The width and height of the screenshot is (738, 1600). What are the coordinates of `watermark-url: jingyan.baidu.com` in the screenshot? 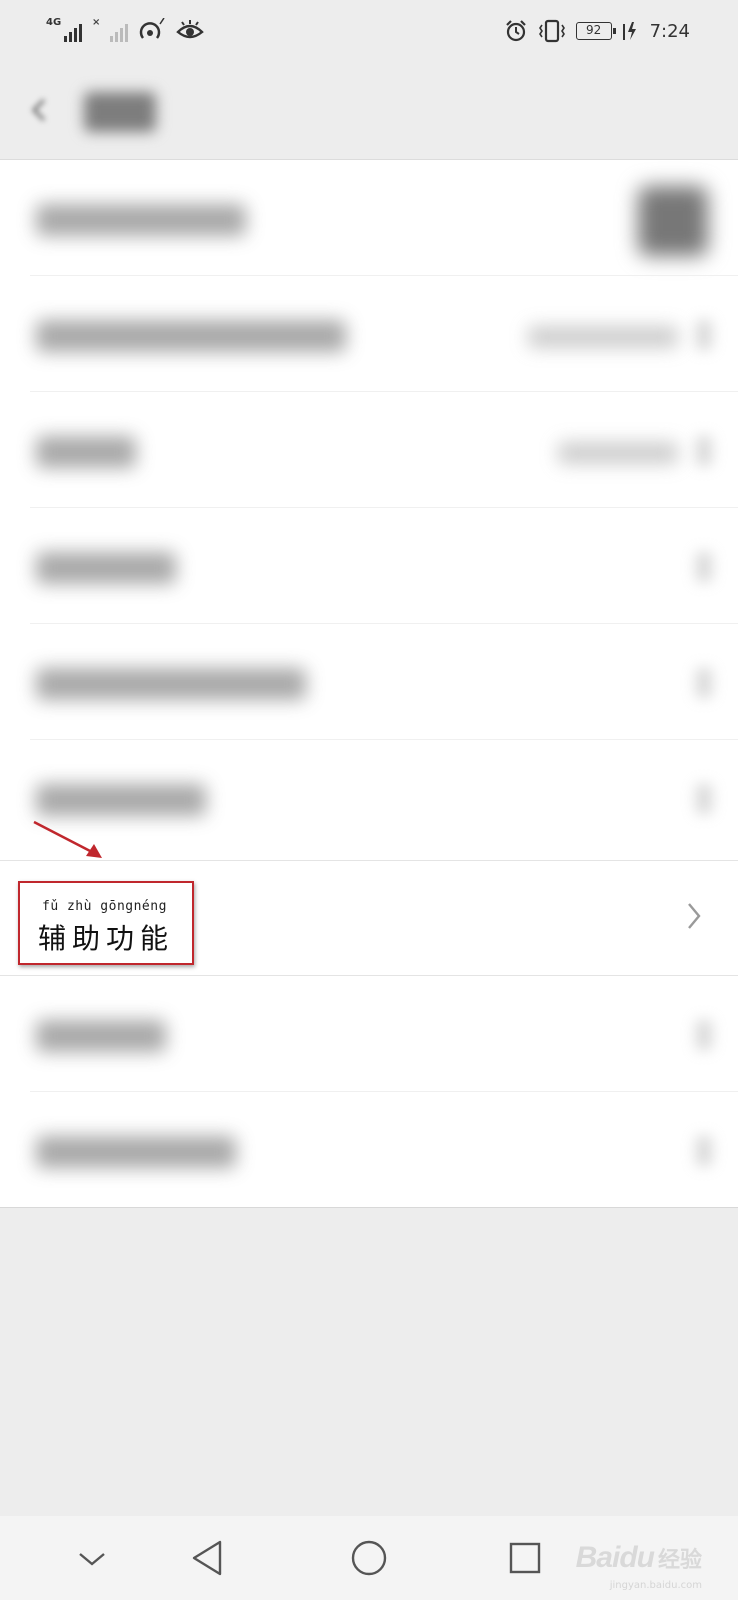 It's located at (655, 1585).